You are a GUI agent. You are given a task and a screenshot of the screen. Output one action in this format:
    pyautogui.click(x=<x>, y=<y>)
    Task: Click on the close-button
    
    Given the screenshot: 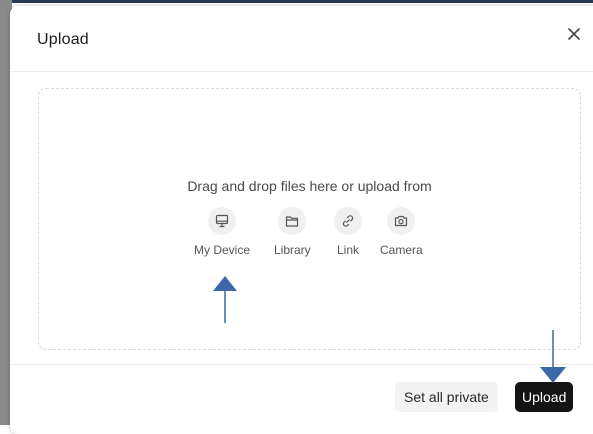 What is the action you would take?
    pyautogui.click(x=574, y=34)
    